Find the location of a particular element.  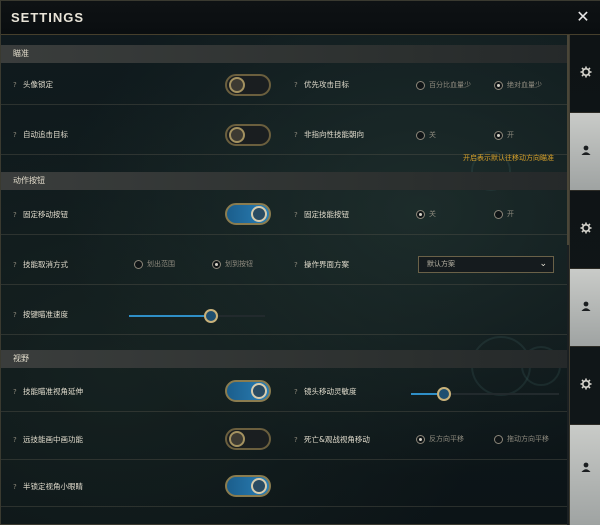

settings-row: ? 自动追击目标 ? 非指向性技能朝向 关 开 开启表示默认往移动方向瞄准 is located at coordinates (285, 138).